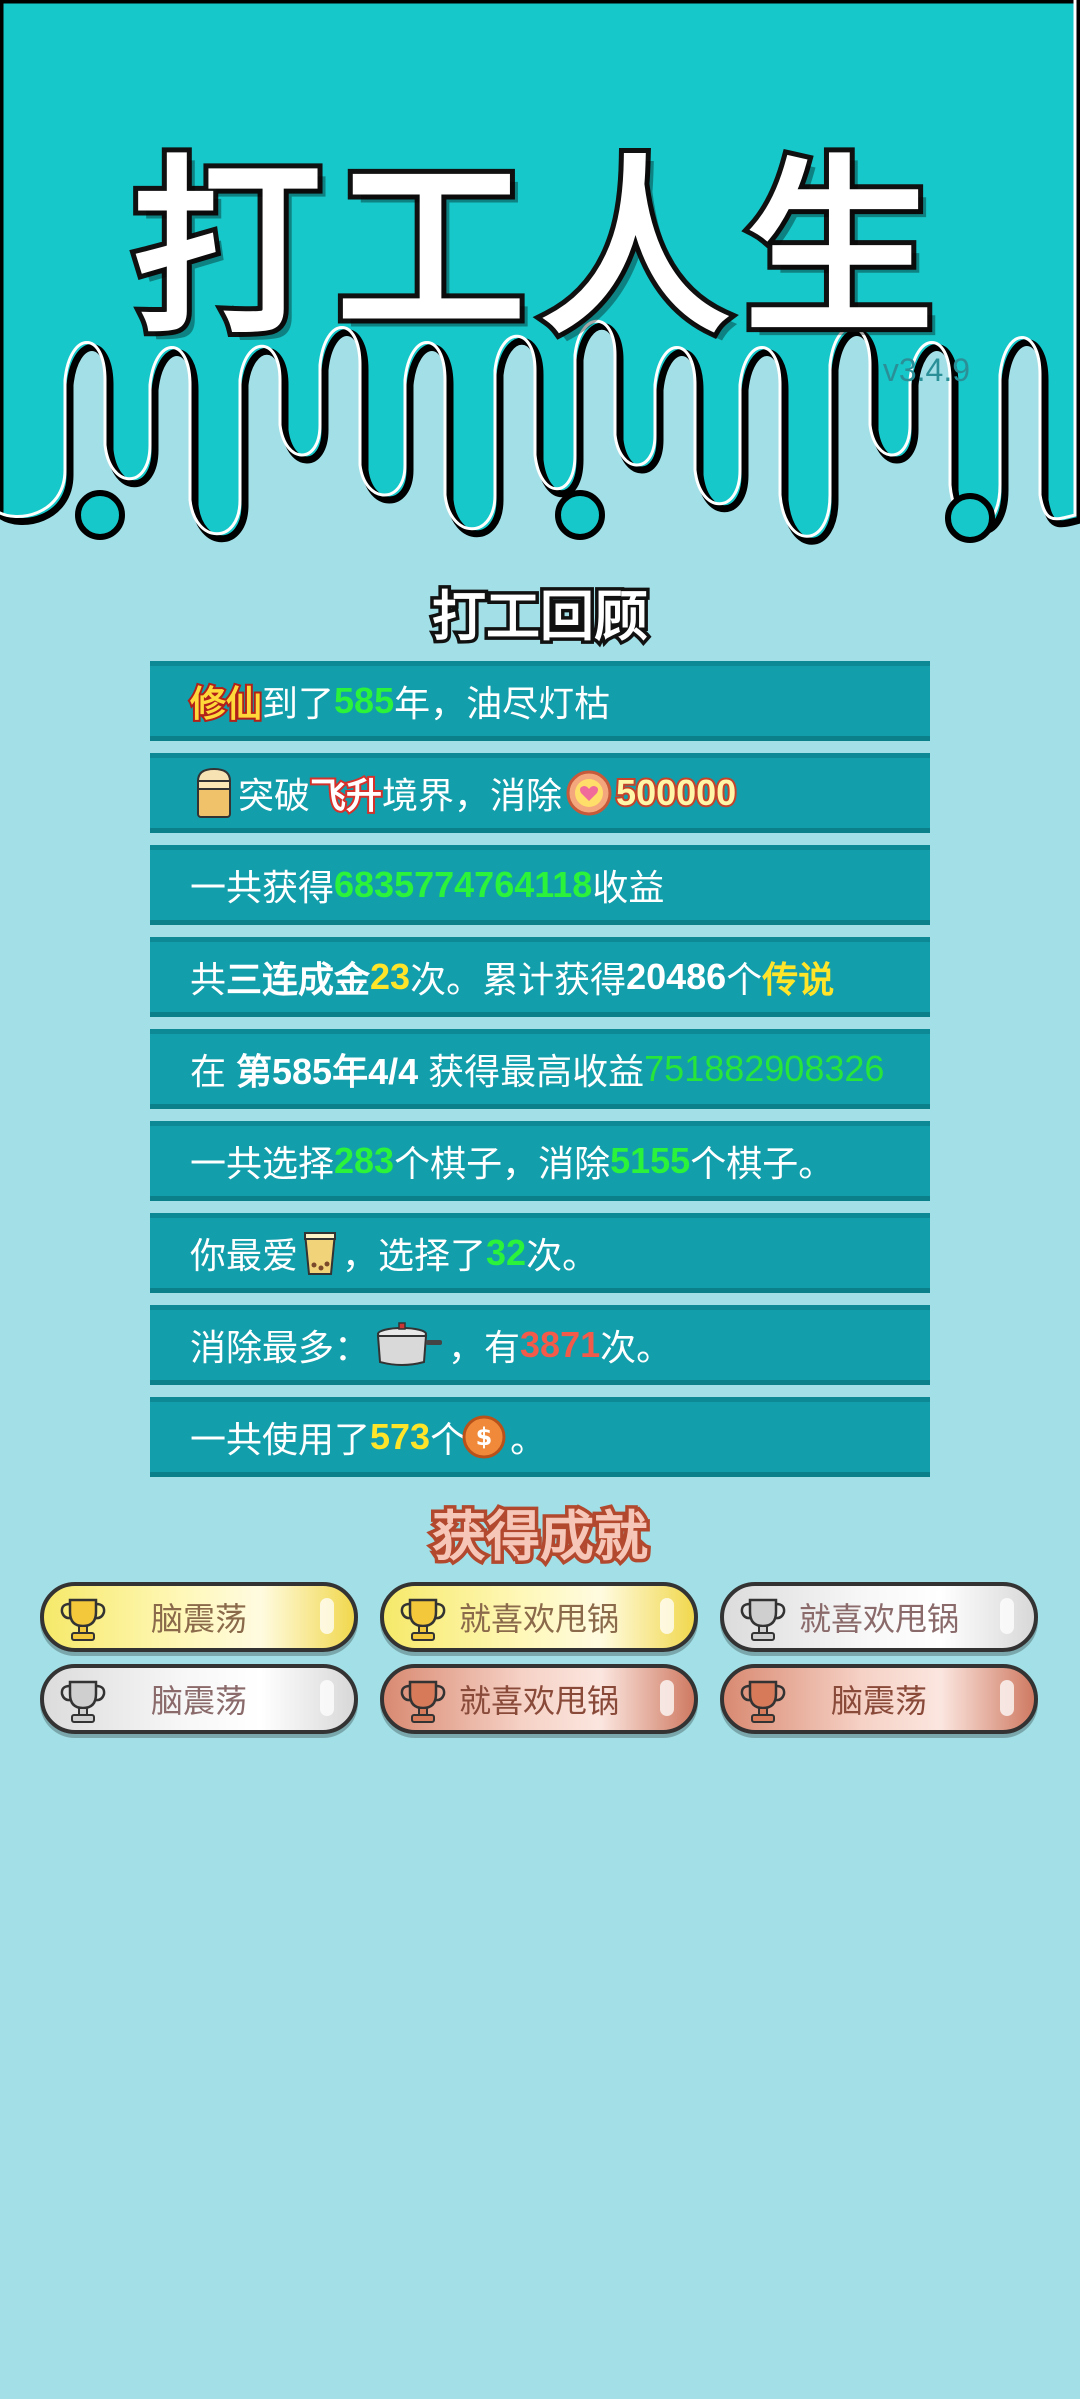 The height and width of the screenshot is (2399, 1080). I want to click on tier-label: 传说, so click(798, 979).